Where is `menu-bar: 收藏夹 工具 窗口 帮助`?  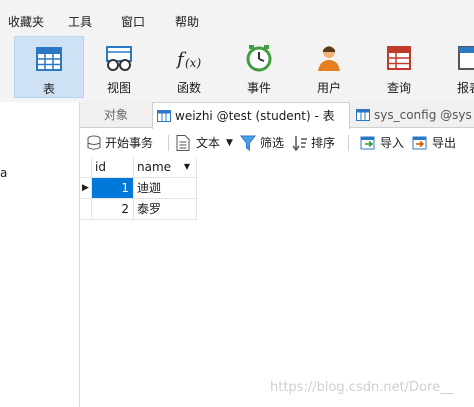 menu-bar: 收藏夹 工具 窗口 帮助 is located at coordinates (237, 16).